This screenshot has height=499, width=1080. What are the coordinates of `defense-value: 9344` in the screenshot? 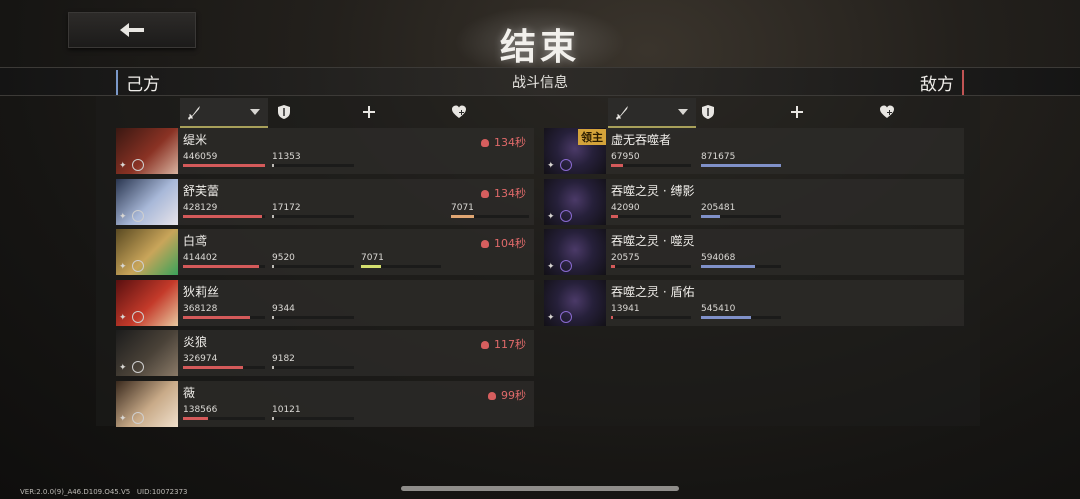 It's located at (283, 308).